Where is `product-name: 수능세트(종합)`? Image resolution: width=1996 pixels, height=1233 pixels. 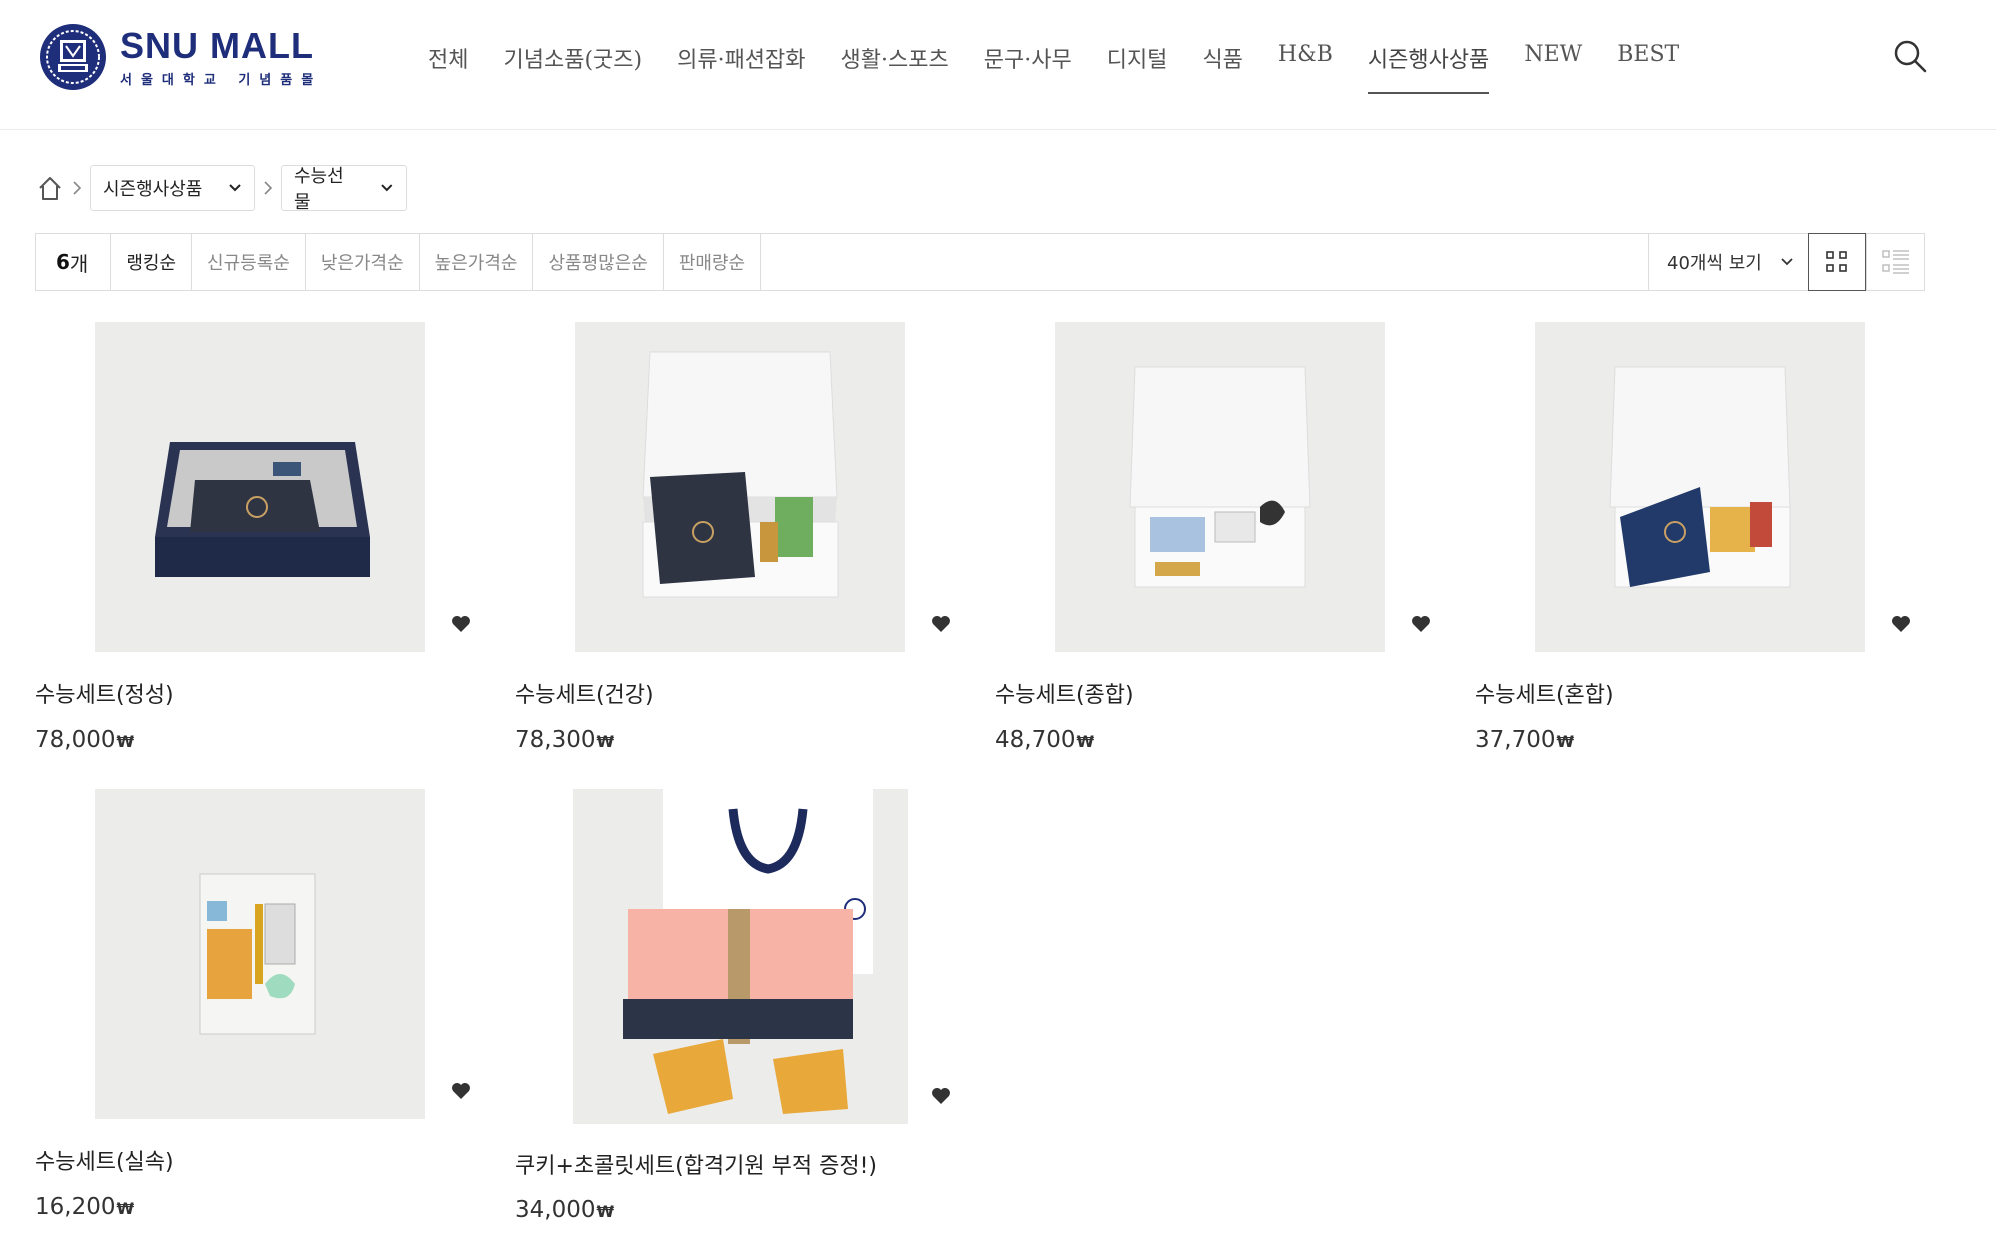
product-name: 수능세트(종합) is located at coordinates (1064, 693).